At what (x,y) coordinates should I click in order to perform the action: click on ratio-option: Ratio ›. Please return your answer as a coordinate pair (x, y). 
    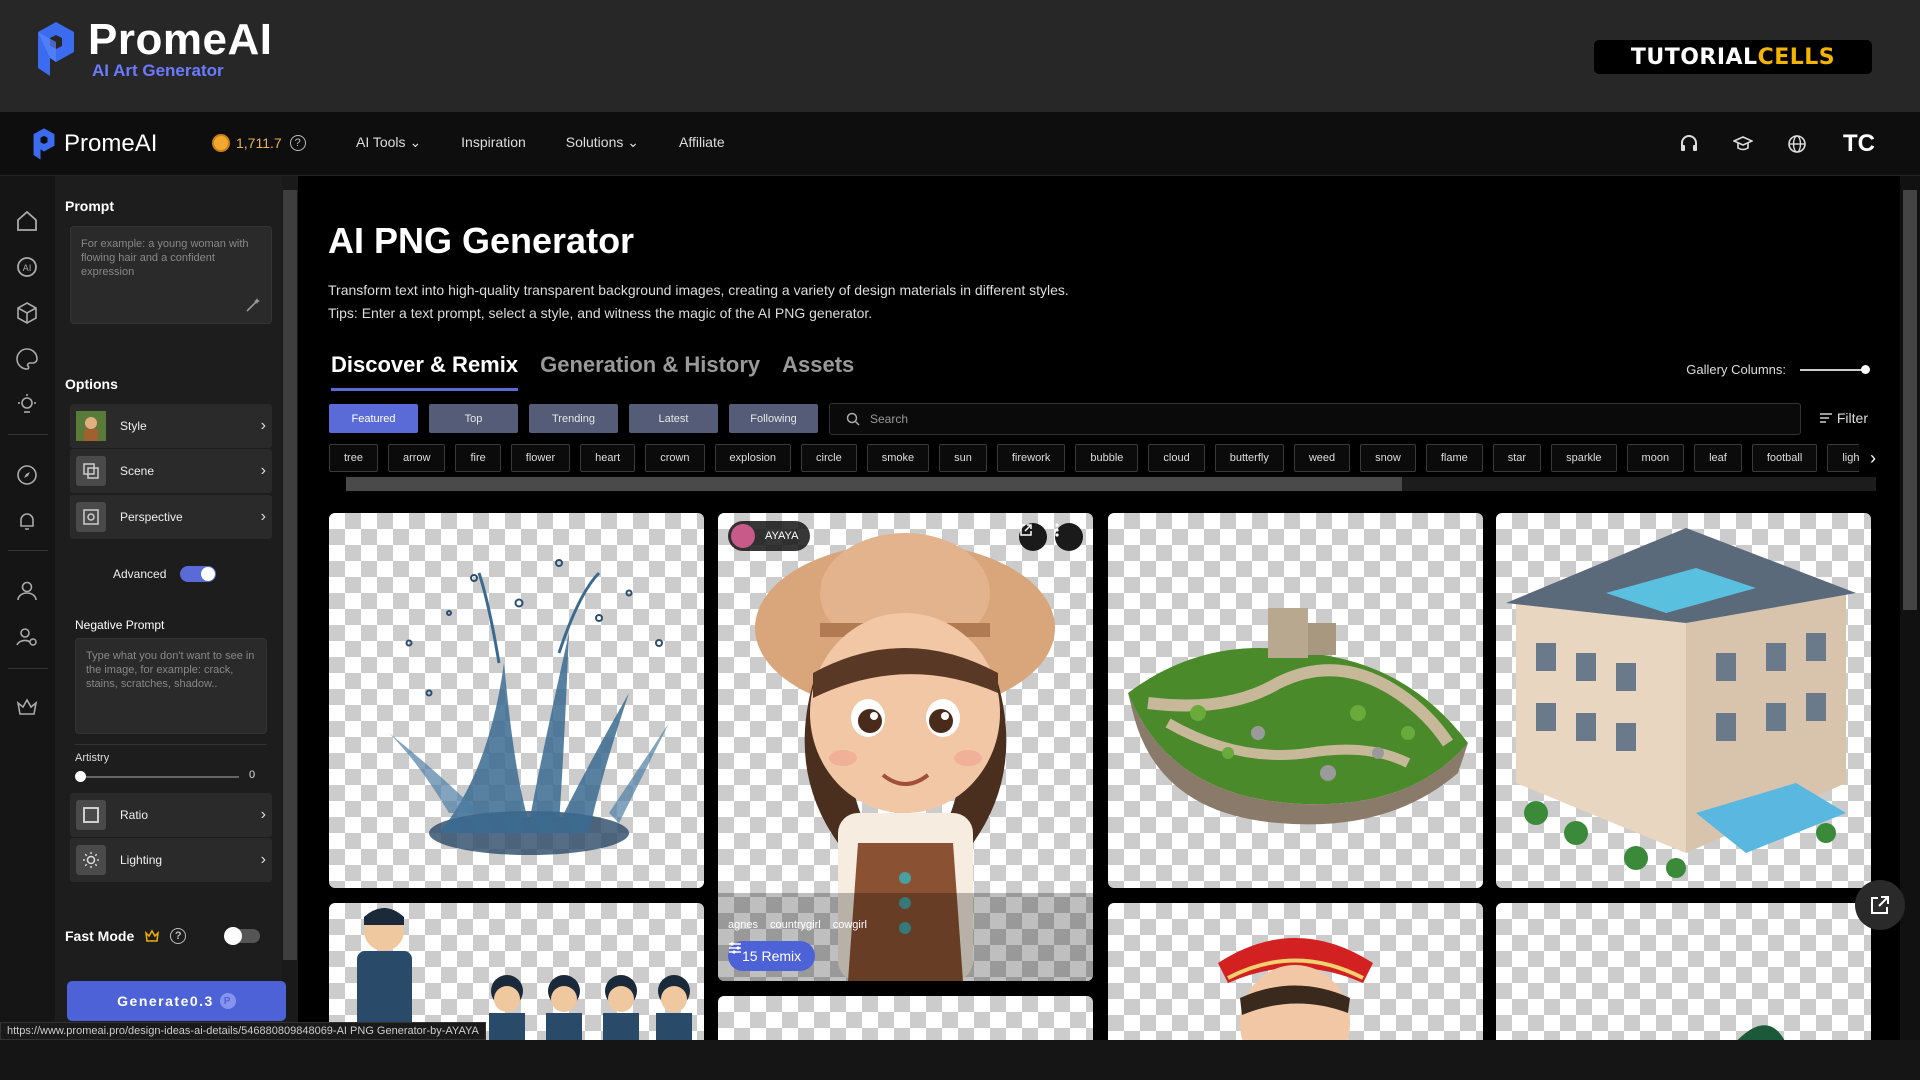
    Looking at the image, I should click on (171, 815).